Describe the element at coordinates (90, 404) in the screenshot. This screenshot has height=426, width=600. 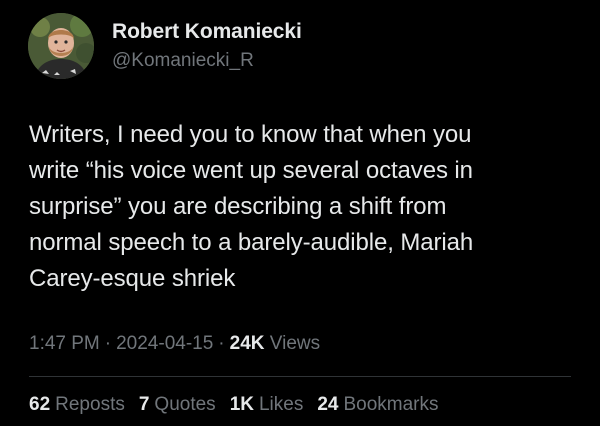
I see `reposts-label: Reposts` at that location.